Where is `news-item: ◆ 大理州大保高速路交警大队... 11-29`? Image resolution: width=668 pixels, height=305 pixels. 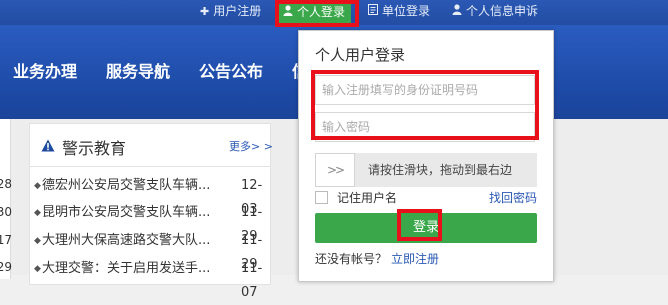
news-item: ◆ 大理州大保高速路交警大队... 11-29 is located at coordinates (150, 250).